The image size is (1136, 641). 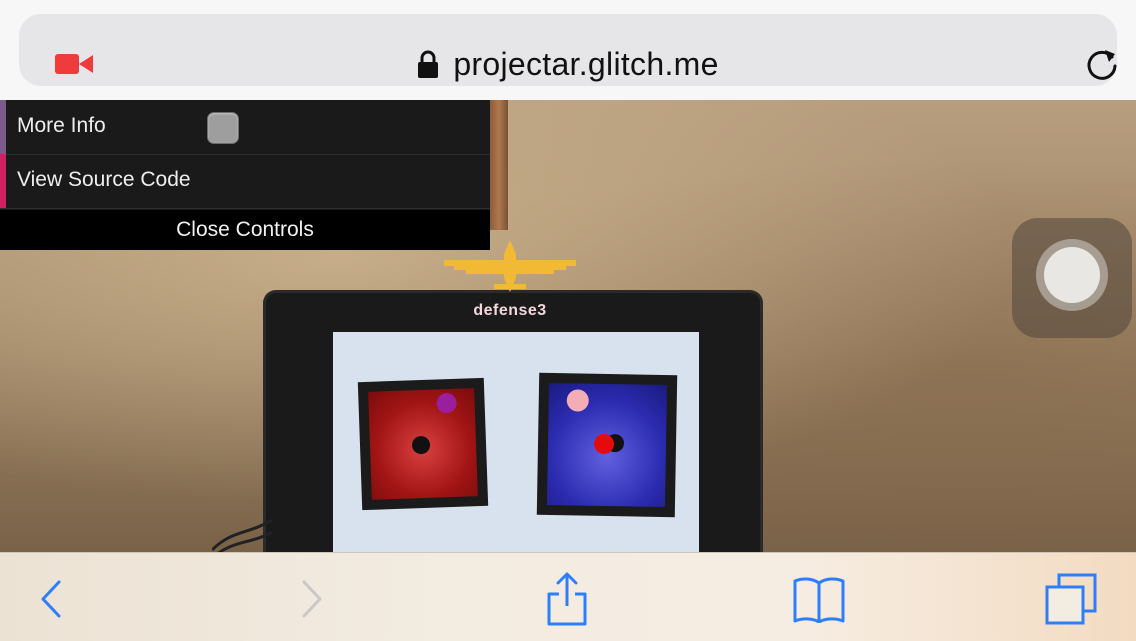 I want to click on reload-icon, so click(x=1102, y=64).